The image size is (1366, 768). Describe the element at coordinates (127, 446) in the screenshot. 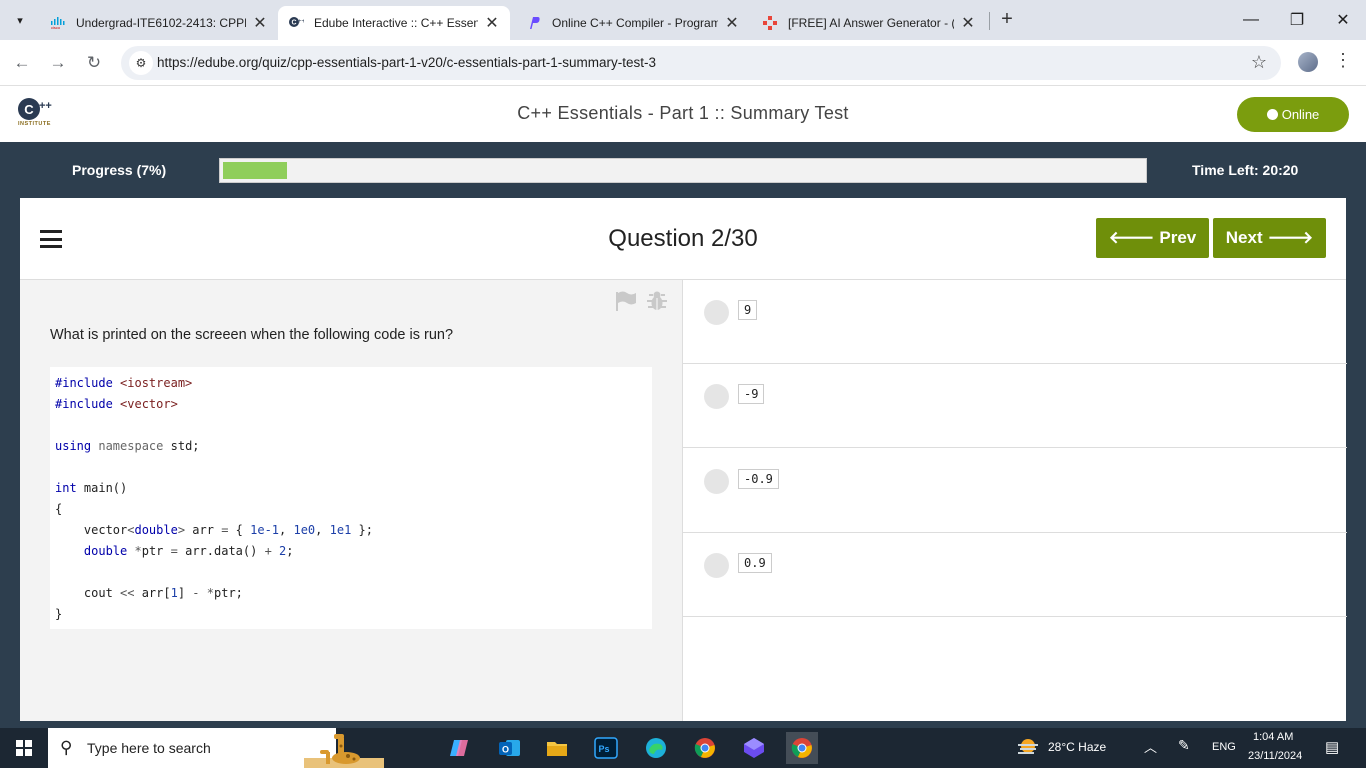

I see `code-line: using namespace std;` at that location.